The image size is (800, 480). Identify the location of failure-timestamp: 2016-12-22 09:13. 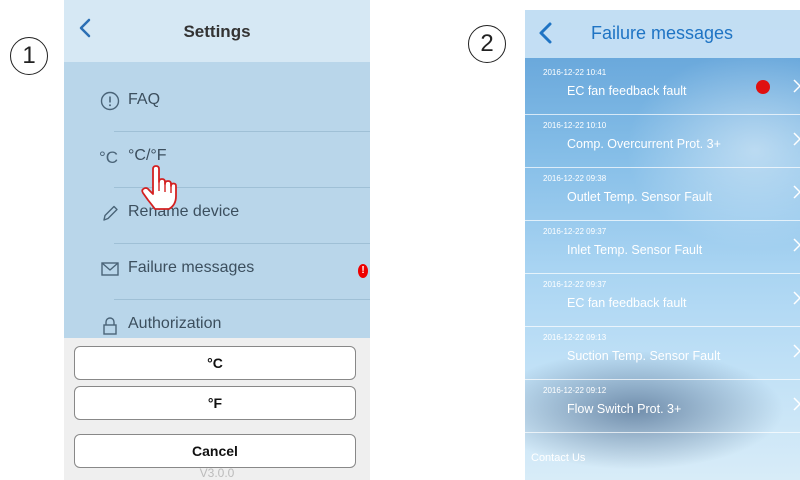
(575, 337).